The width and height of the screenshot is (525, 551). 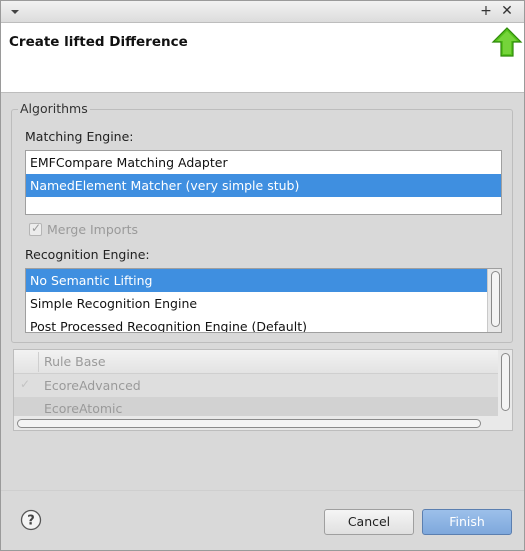 I want to click on merge-imports-label: Merge Imports, so click(x=92, y=229).